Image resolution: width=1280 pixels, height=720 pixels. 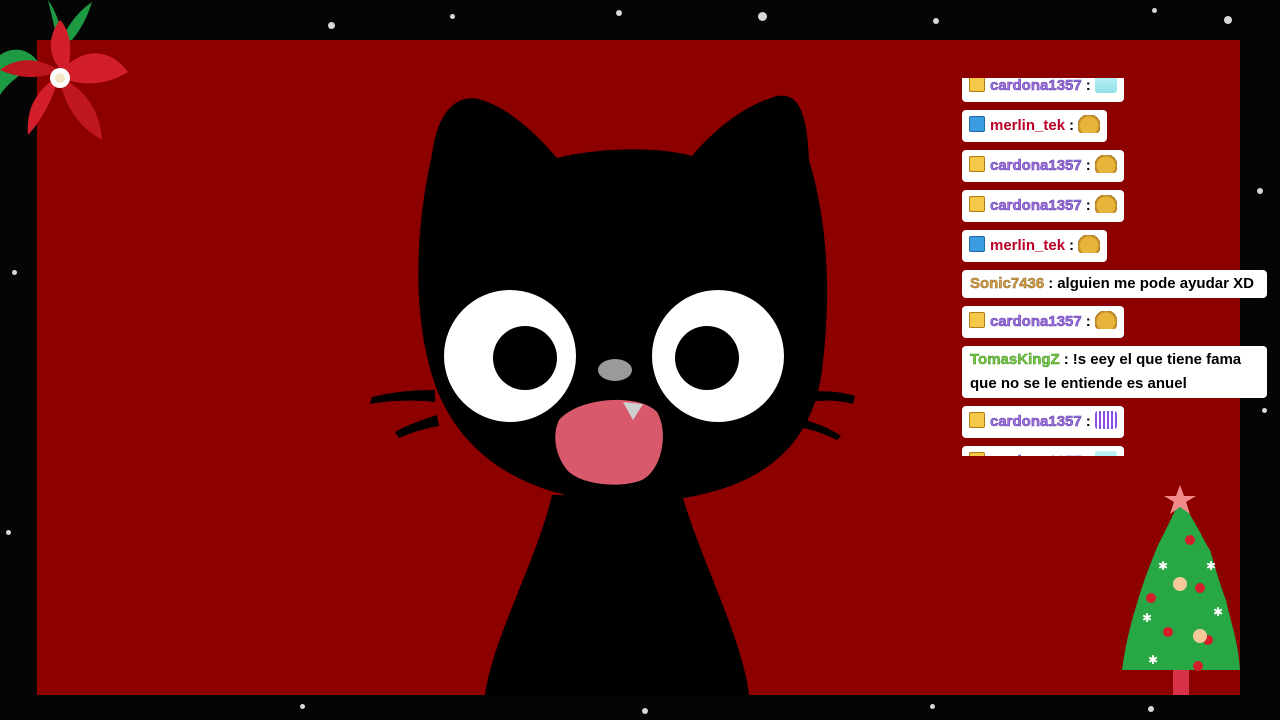 I want to click on chat-message-text: alguien me pode ayudar XD, so click(x=1155, y=283).